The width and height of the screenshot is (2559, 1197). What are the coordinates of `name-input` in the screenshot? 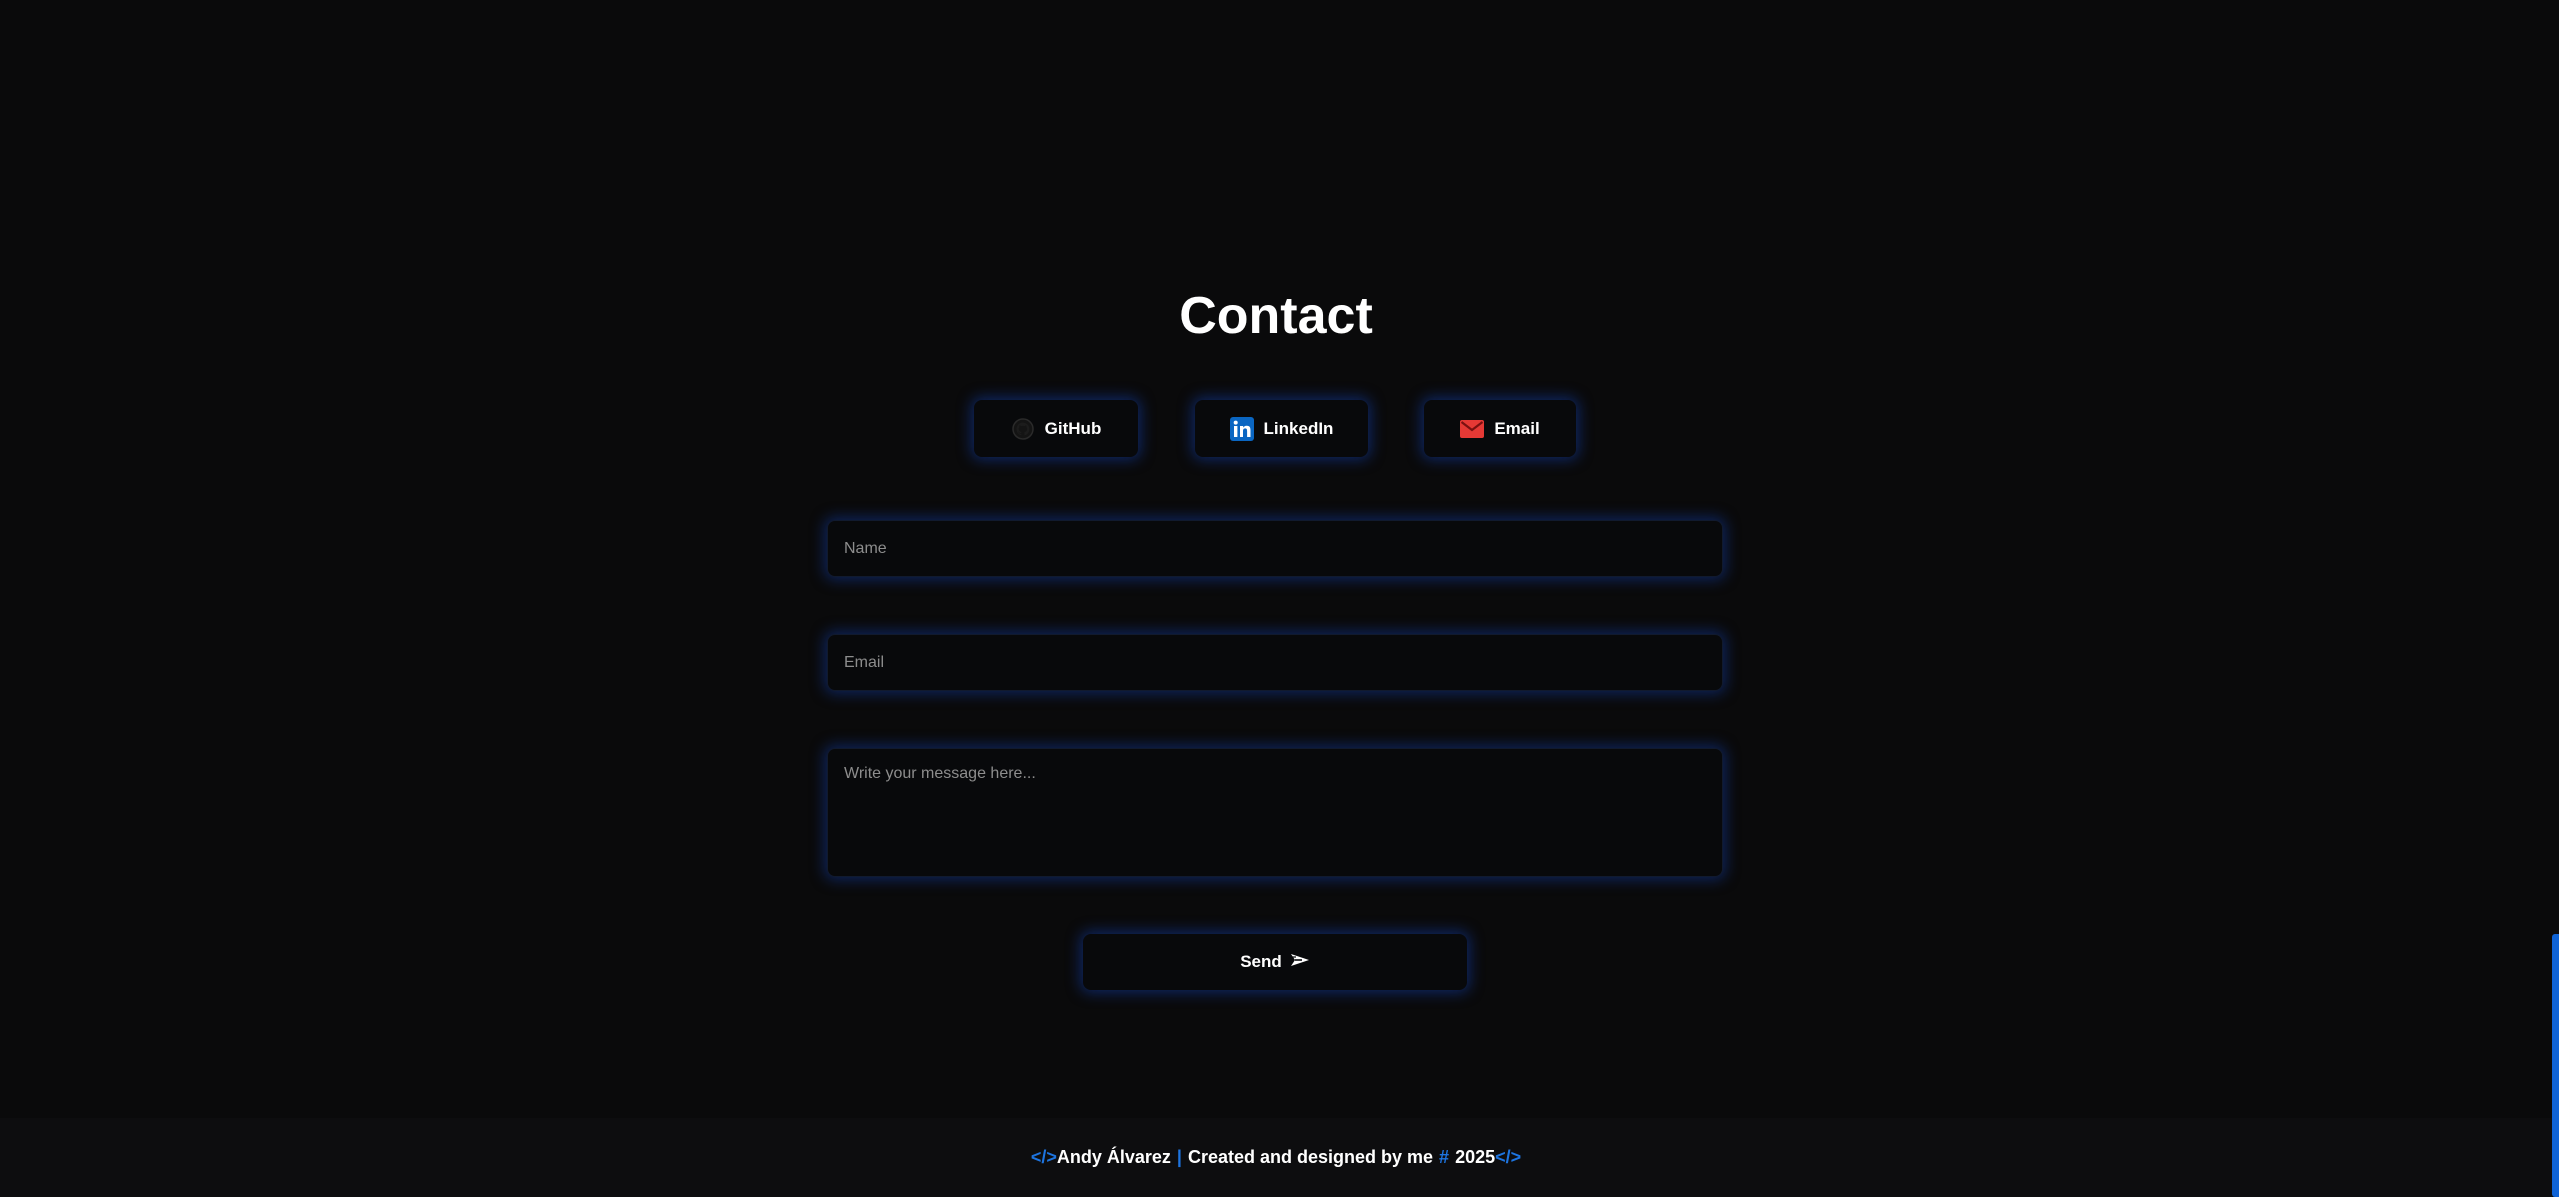 It's located at (1275, 548).